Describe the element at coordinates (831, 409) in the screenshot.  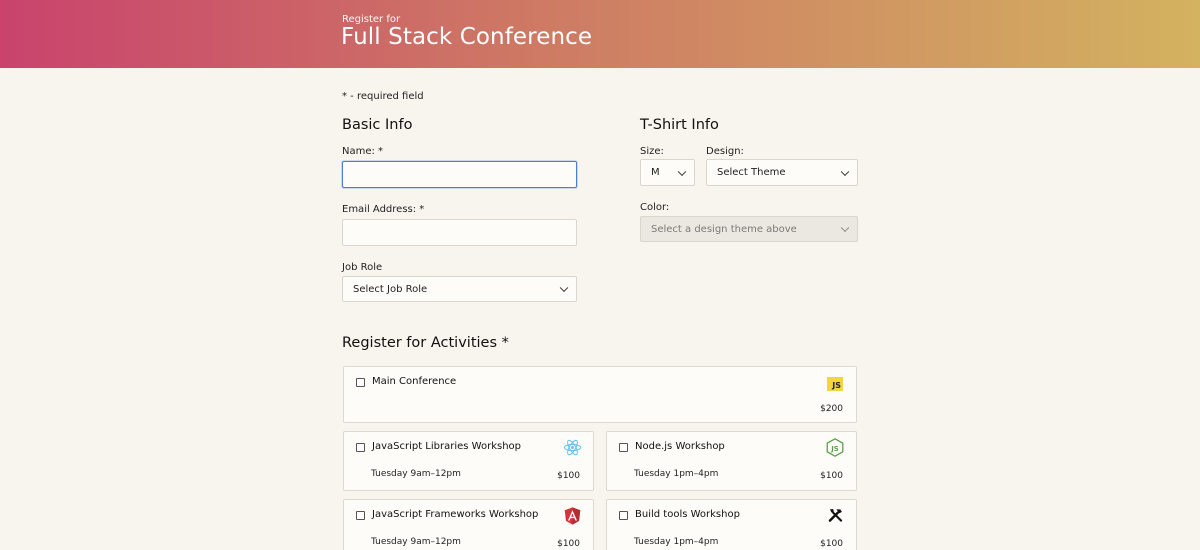
I see `activity-cost: $200` at that location.